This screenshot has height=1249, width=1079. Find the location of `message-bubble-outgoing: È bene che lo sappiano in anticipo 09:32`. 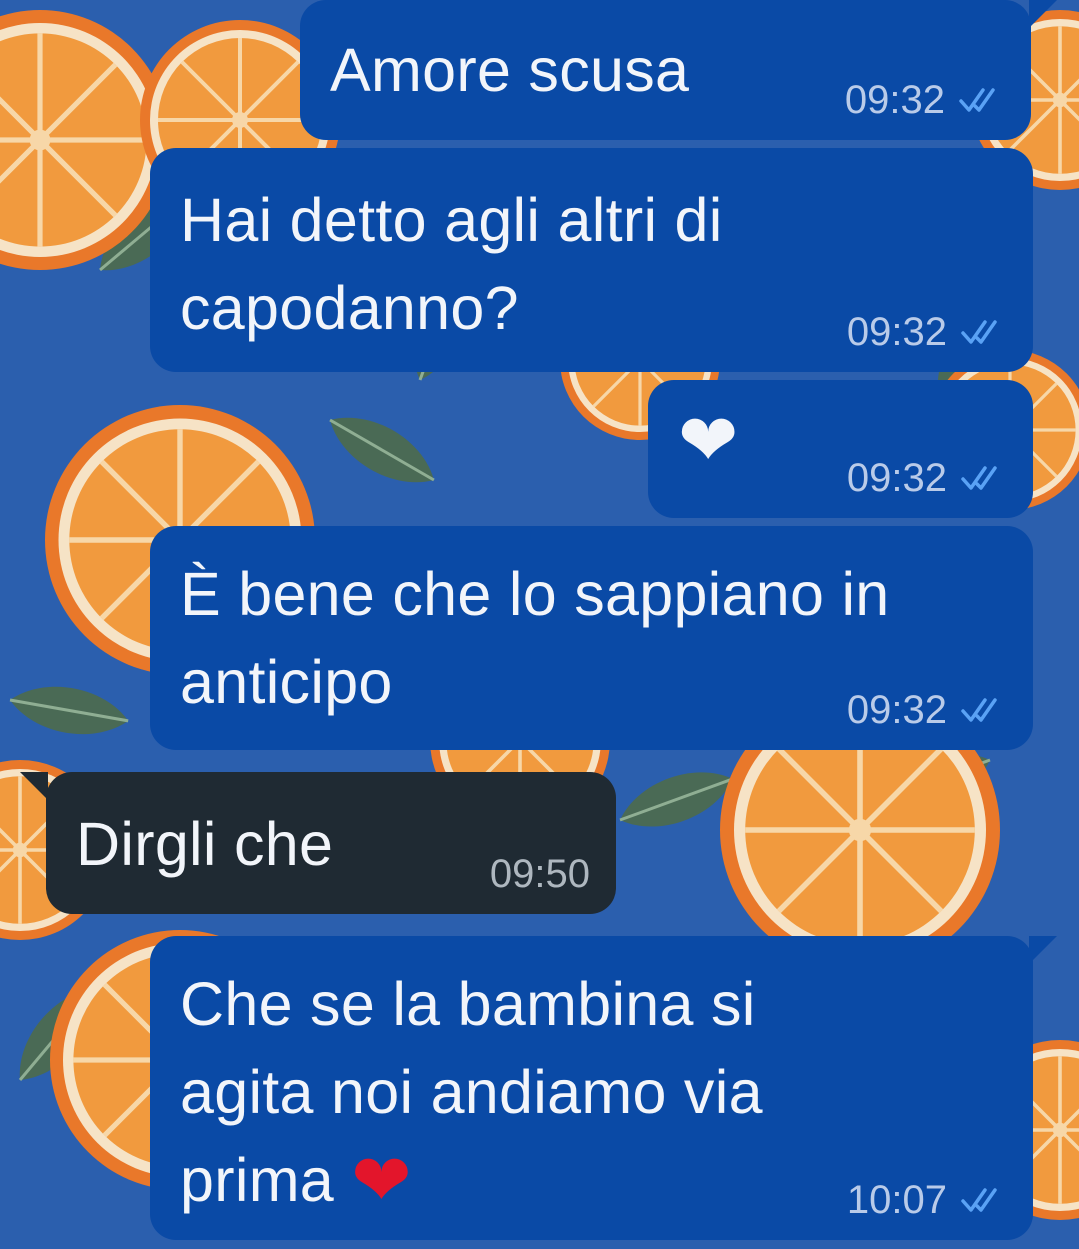

message-bubble-outgoing: È bene che lo sappiano in anticipo 09:32 is located at coordinates (591, 638).